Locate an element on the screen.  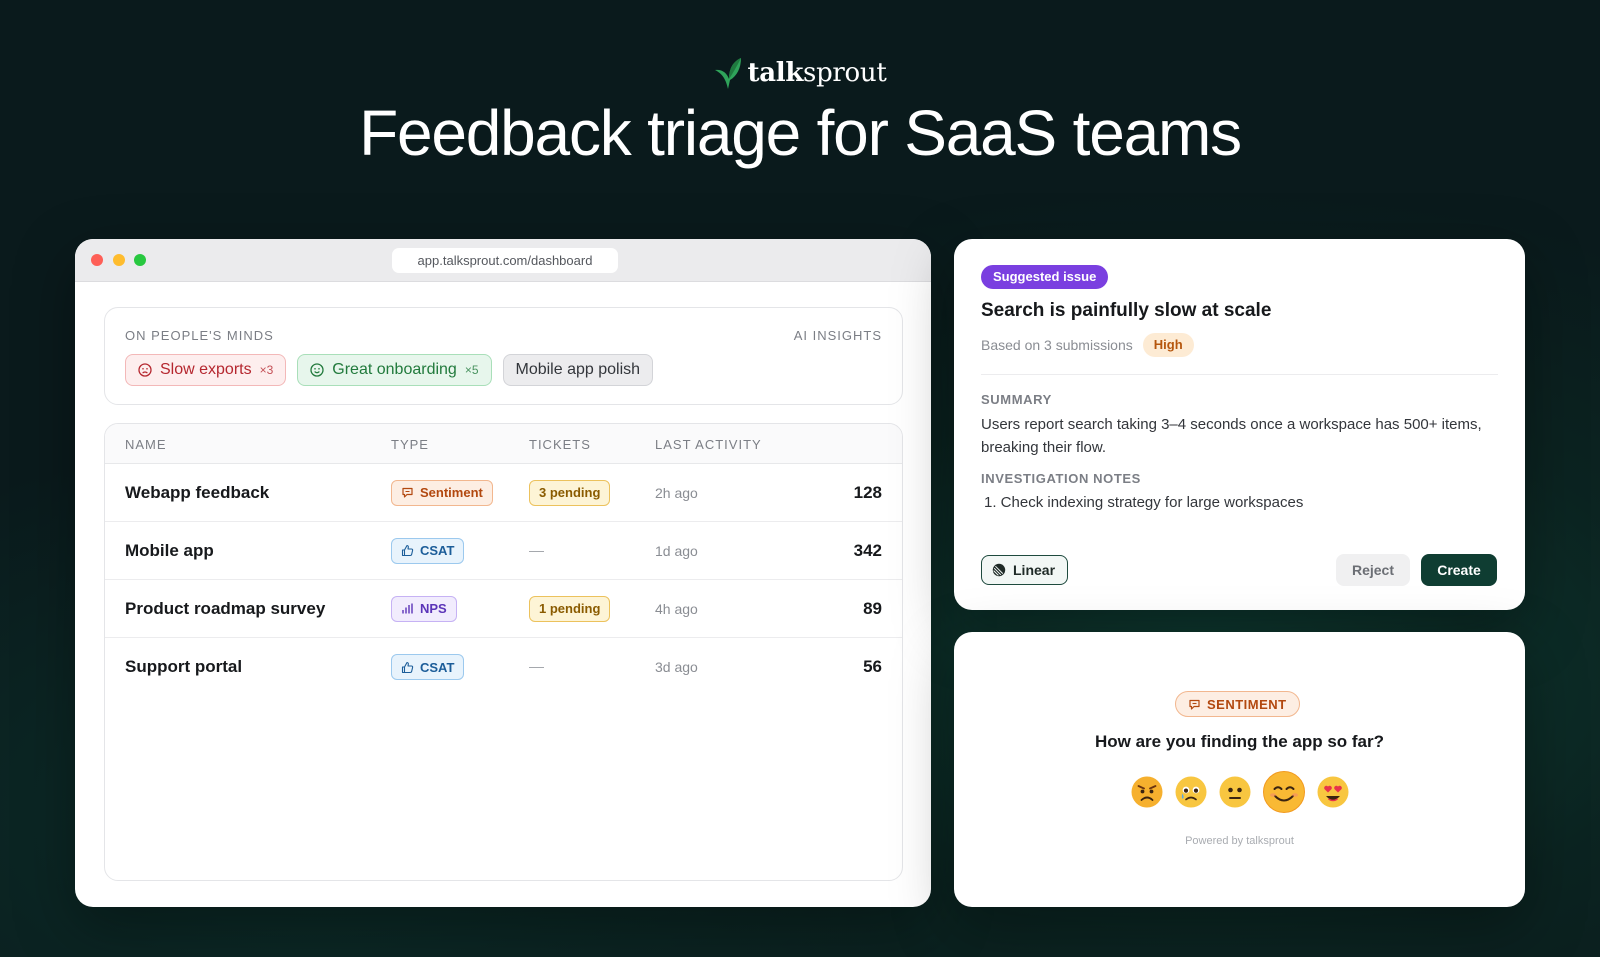
chip-label: Slow exports is located at coordinates (206, 369).